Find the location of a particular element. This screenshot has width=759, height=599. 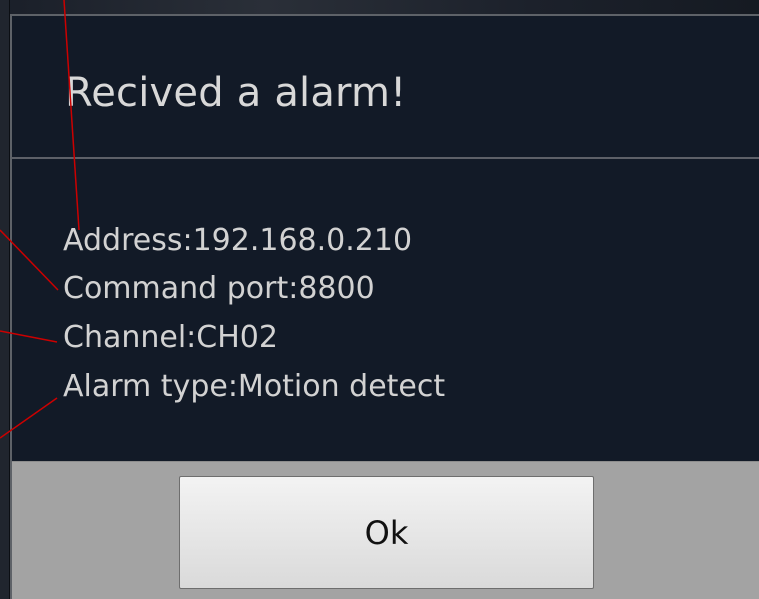

ok-button: Ok is located at coordinates (386, 532).